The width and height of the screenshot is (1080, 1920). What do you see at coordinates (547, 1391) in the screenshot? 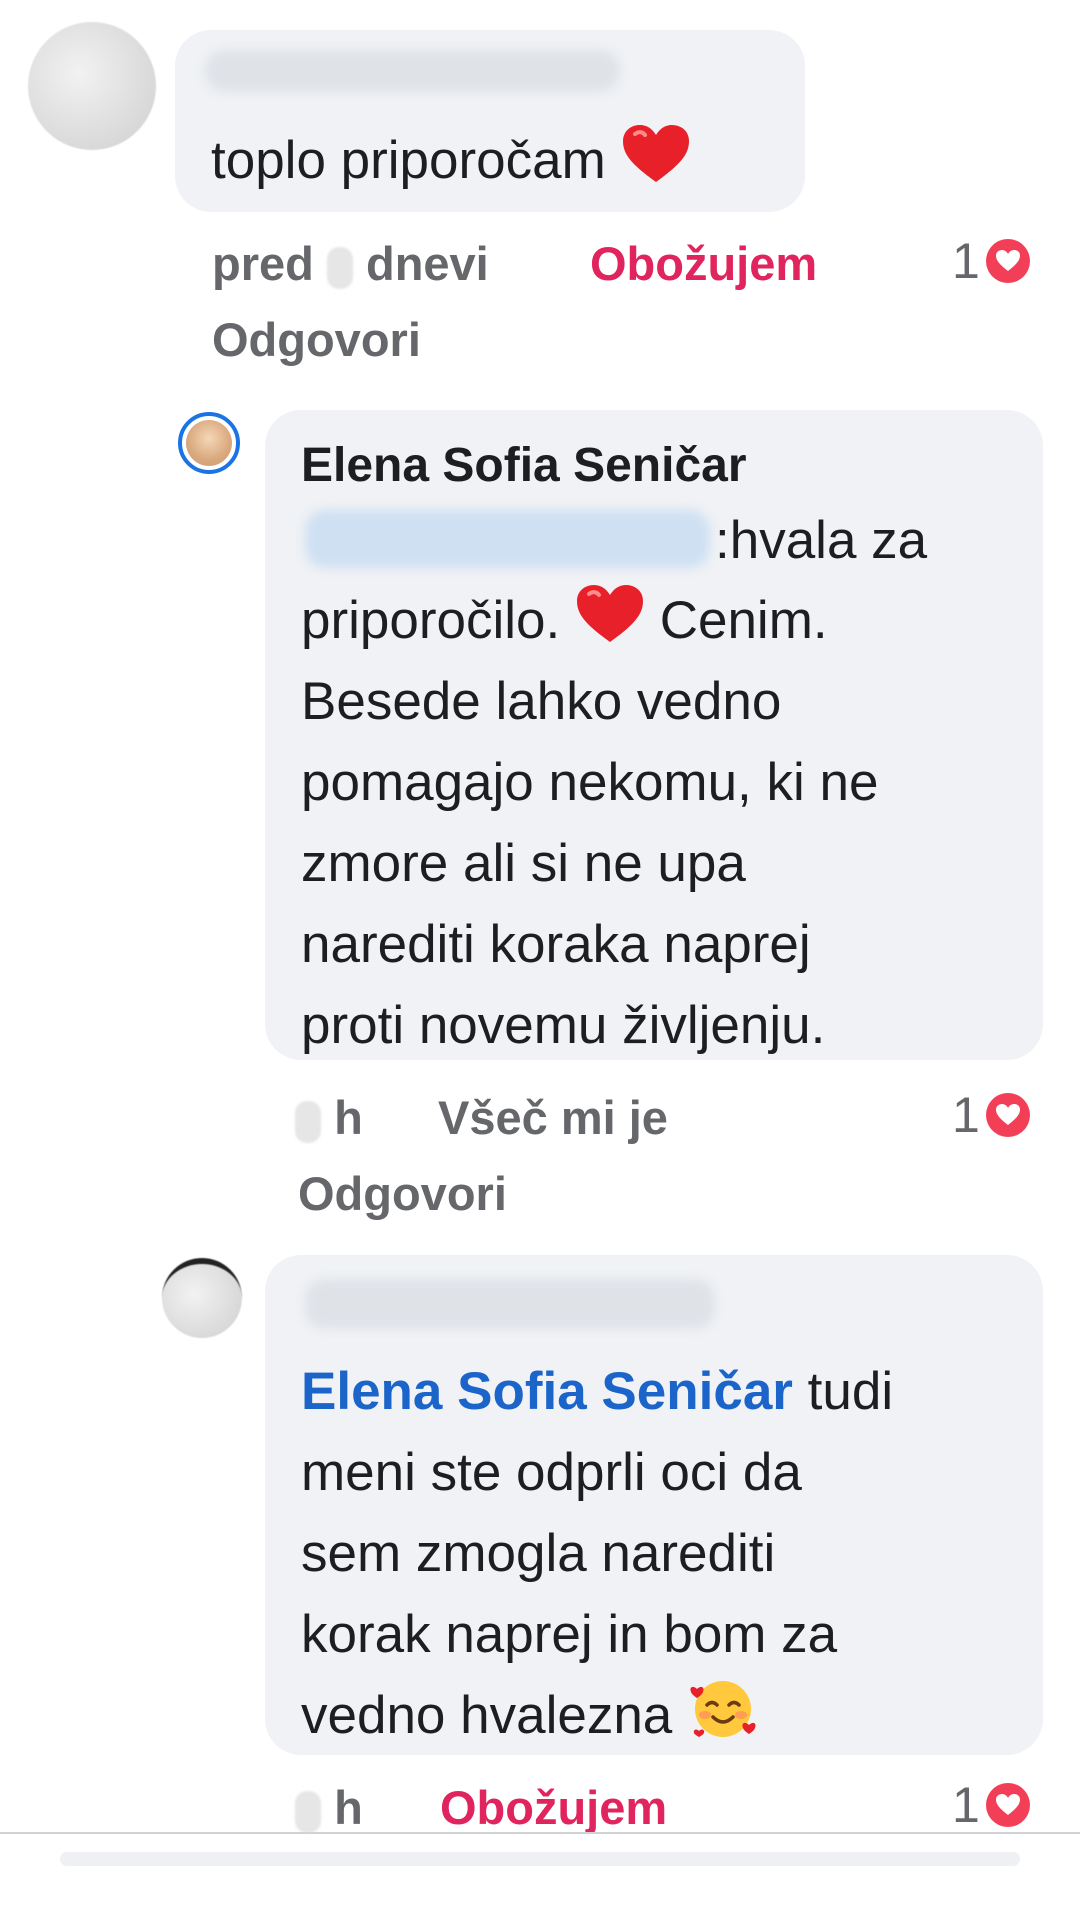
I see `mention-link: Elena Sofia Seničar` at bounding box center [547, 1391].